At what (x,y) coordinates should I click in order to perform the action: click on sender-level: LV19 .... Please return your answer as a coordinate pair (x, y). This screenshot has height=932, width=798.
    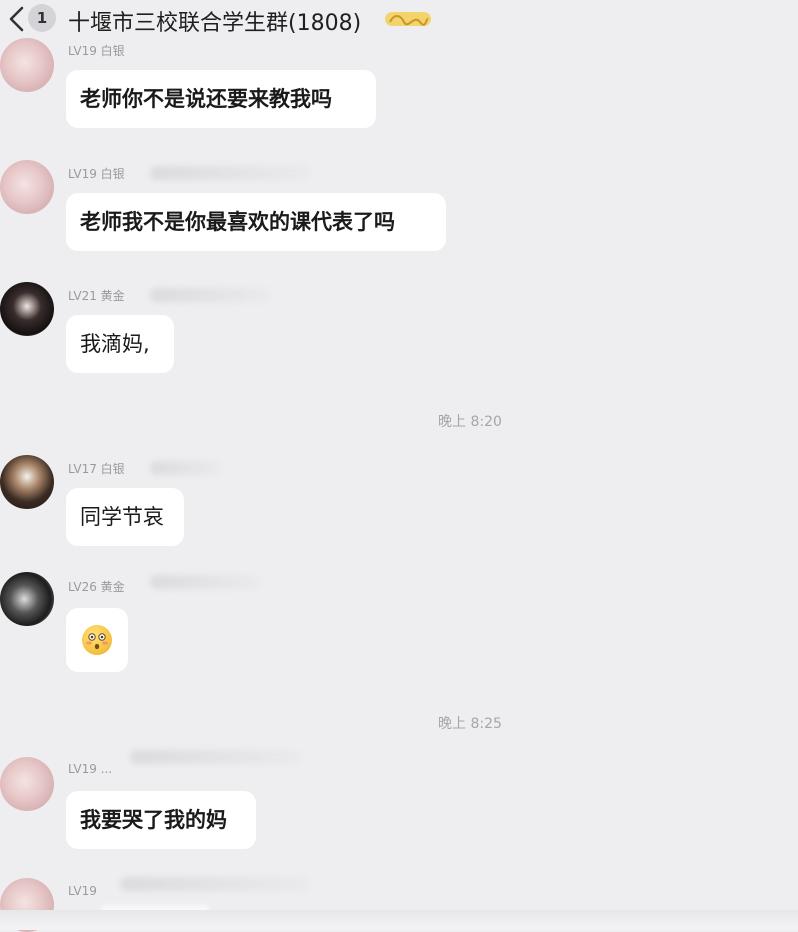
    Looking at the image, I should click on (90, 769).